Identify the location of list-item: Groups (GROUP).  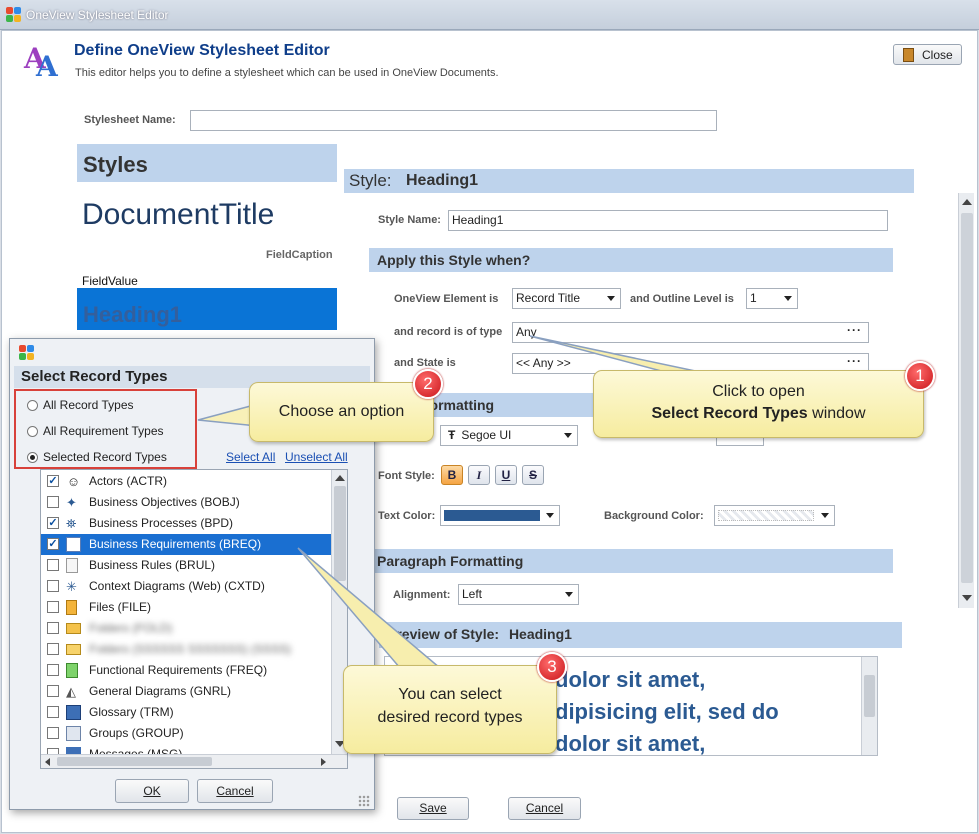
(186, 733).